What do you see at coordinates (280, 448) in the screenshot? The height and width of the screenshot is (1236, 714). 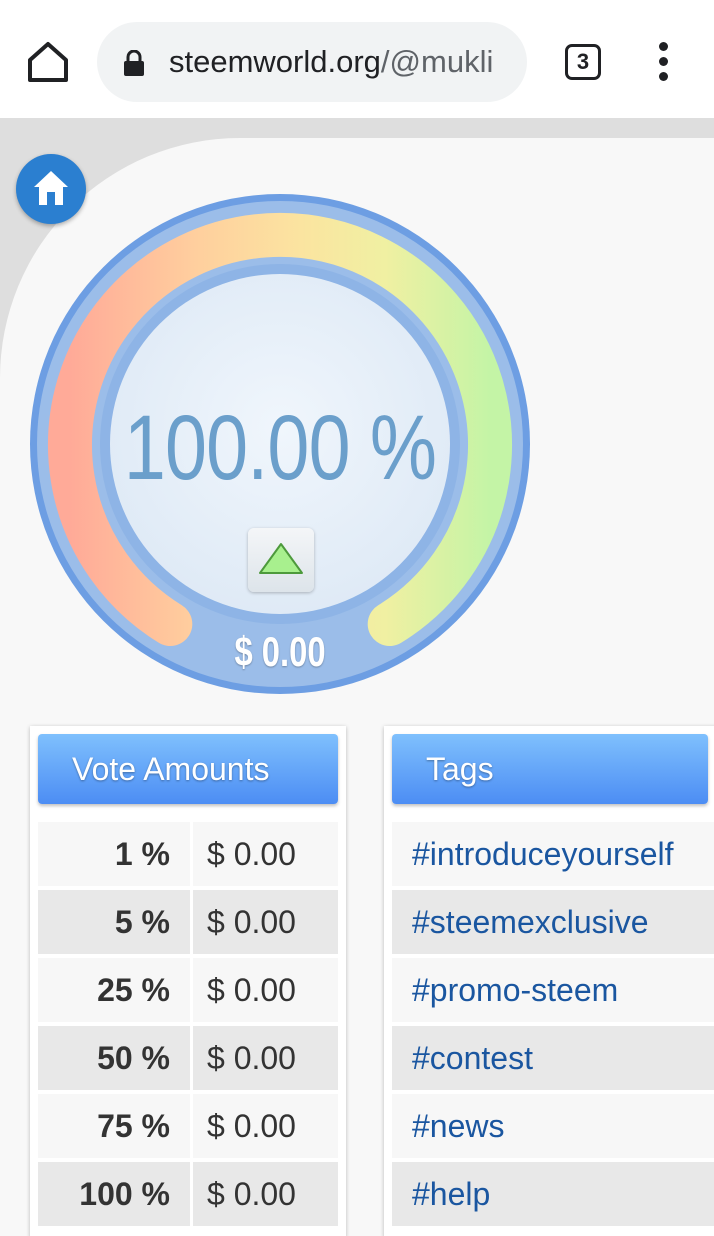 I see `voting-power-percent: 100.00 %` at bounding box center [280, 448].